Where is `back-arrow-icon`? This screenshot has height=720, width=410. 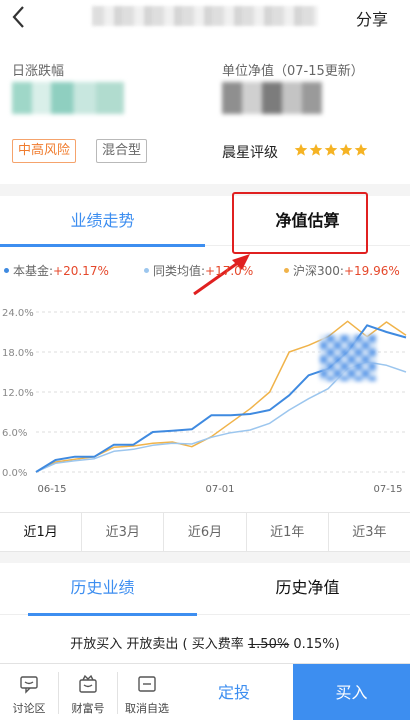 back-arrow-icon is located at coordinates (20, 17).